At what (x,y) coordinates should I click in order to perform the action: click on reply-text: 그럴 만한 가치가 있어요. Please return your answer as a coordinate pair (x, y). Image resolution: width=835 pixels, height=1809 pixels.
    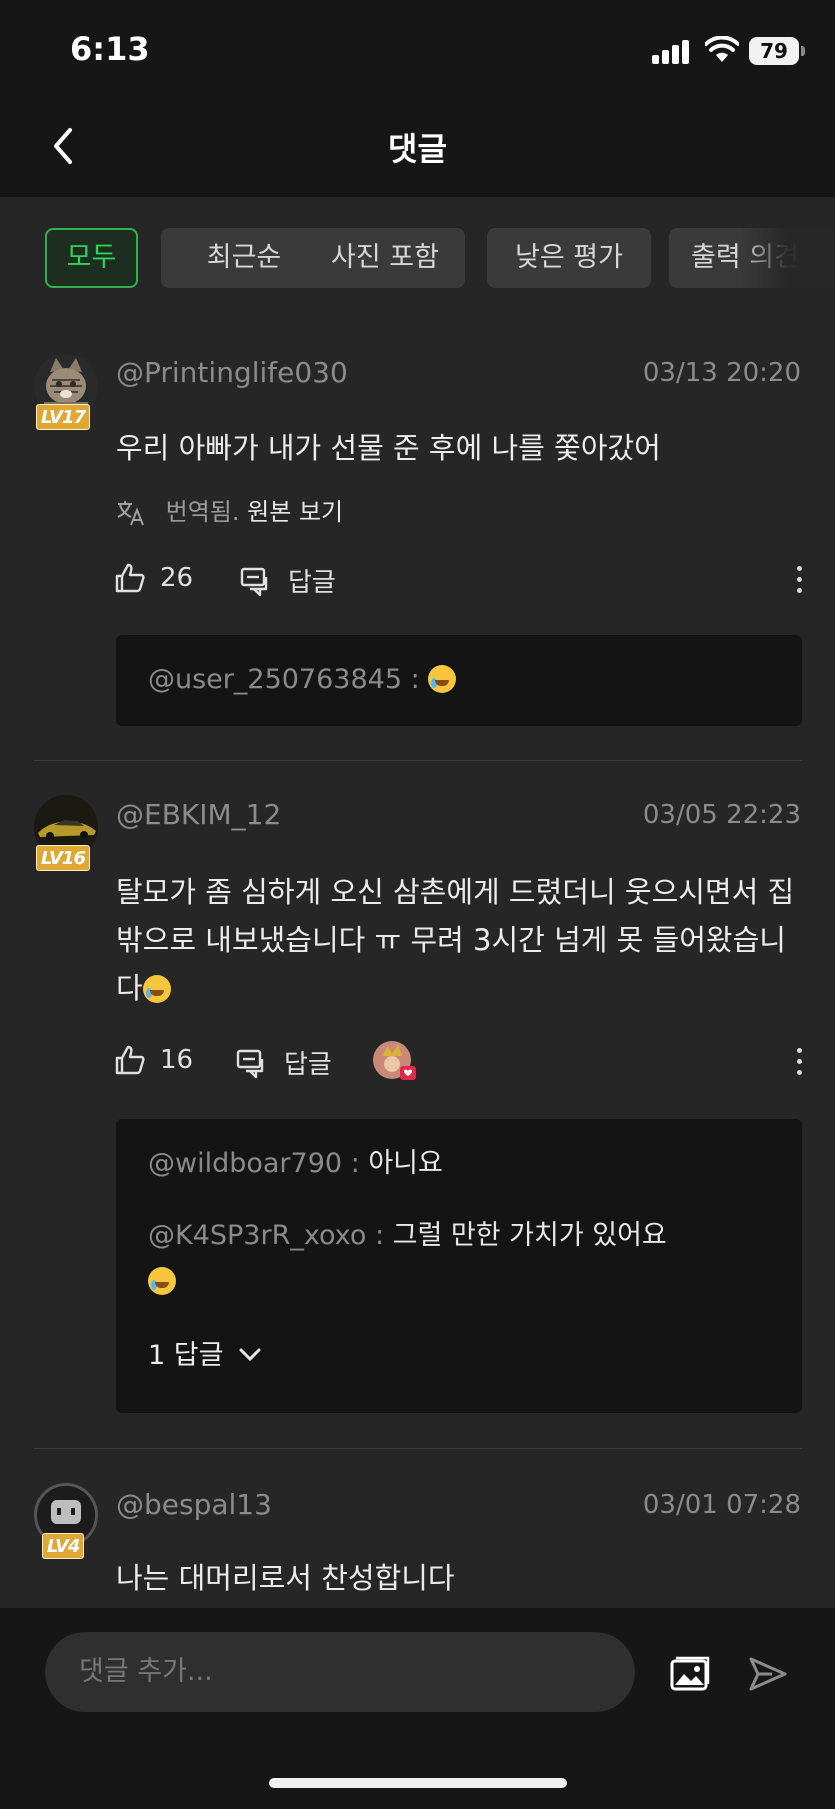
    Looking at the image, I should click on (529, 1235).